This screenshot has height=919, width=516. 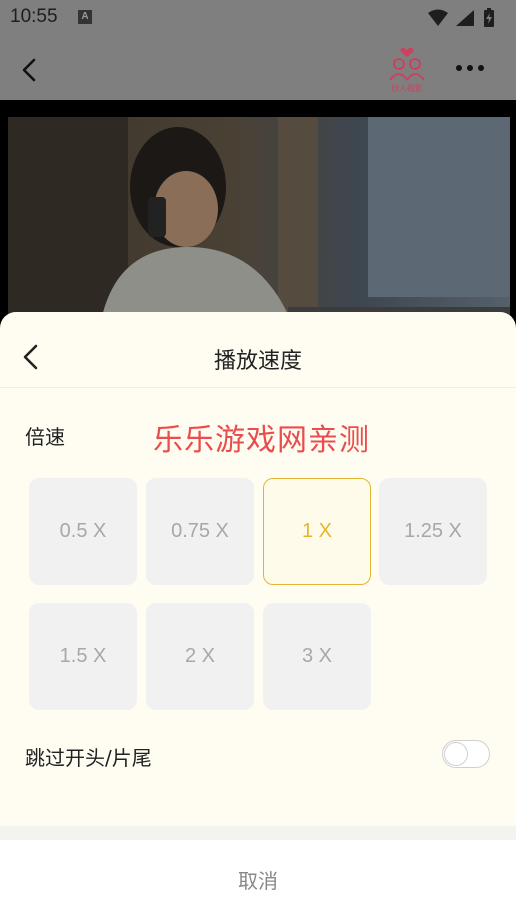 What do you see at coordinates (317, 531) in the screenshot?
I see `speed-option-1x: 1 X` at bounding box center [317, 531].